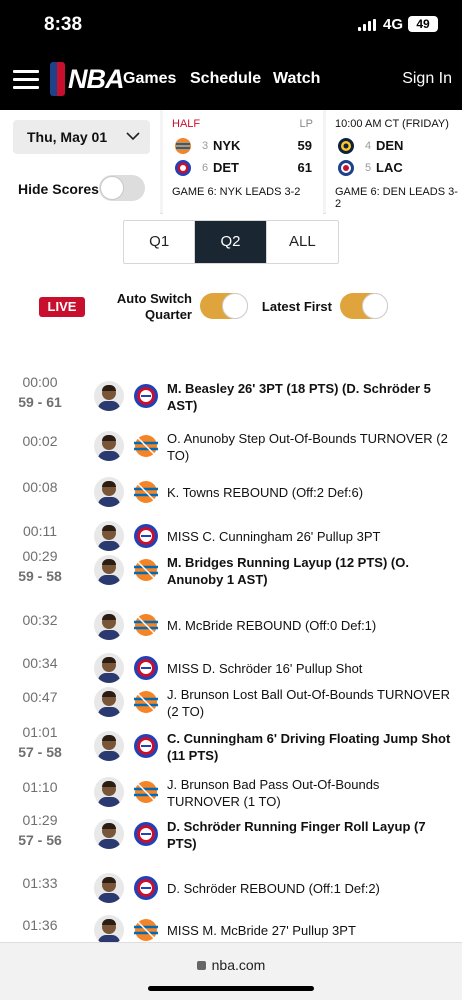  What do you see at coordinates (40, 441) in the screenshot?
I see `play-time: 00:02` at bounding box center [40, 441].